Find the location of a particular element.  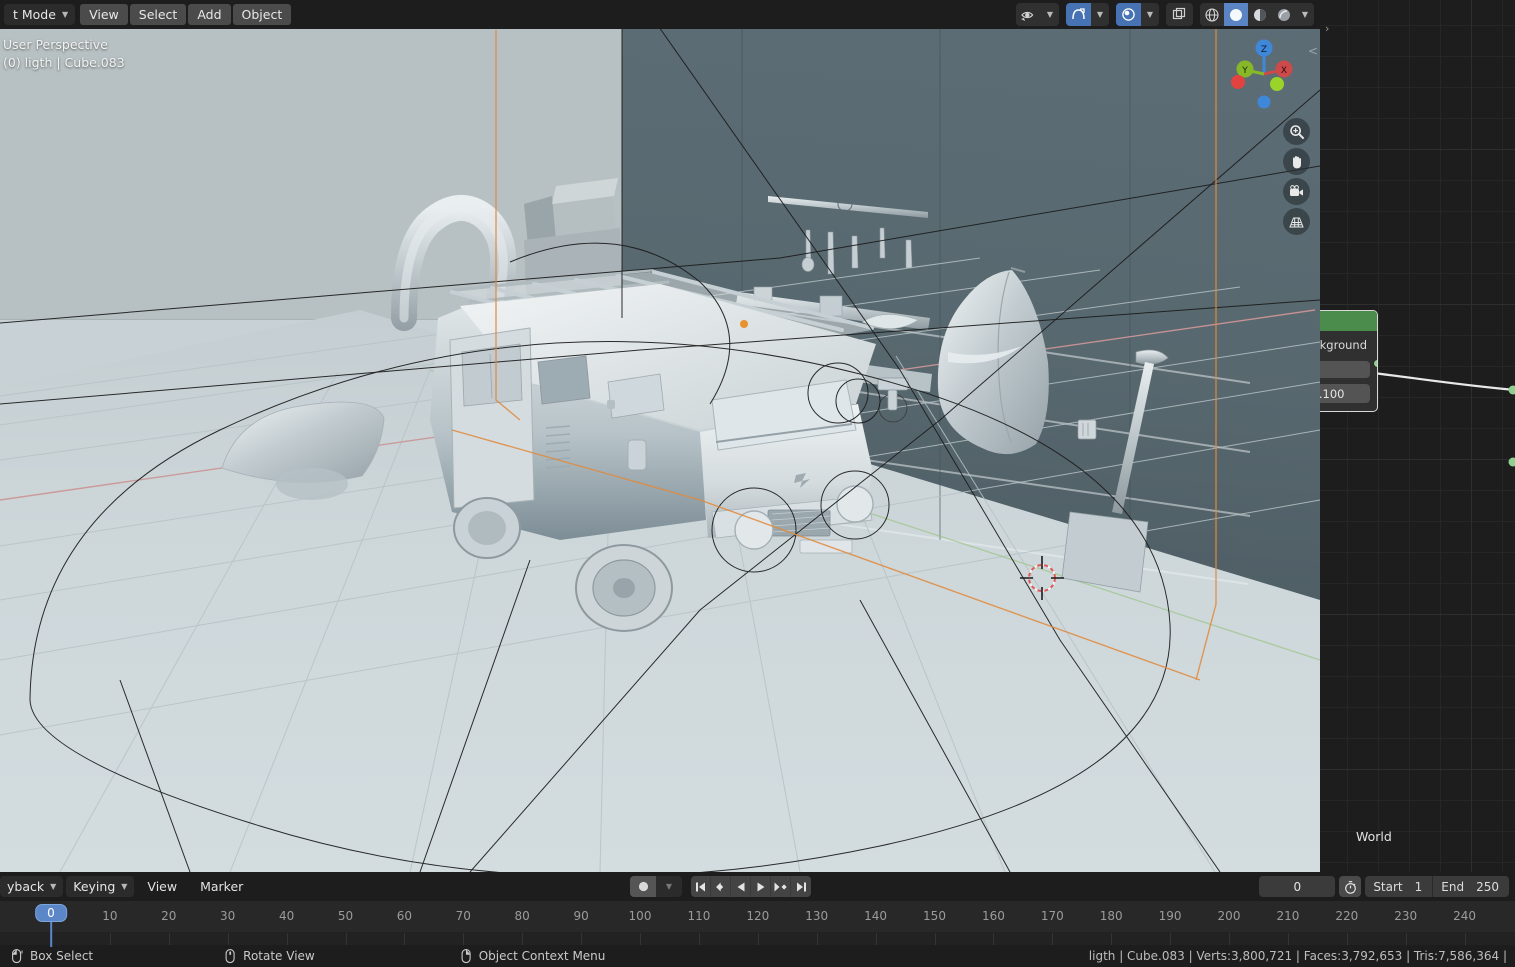

shader-node-editor: kground 0.100 › World is located at coordinates (1417, 436).